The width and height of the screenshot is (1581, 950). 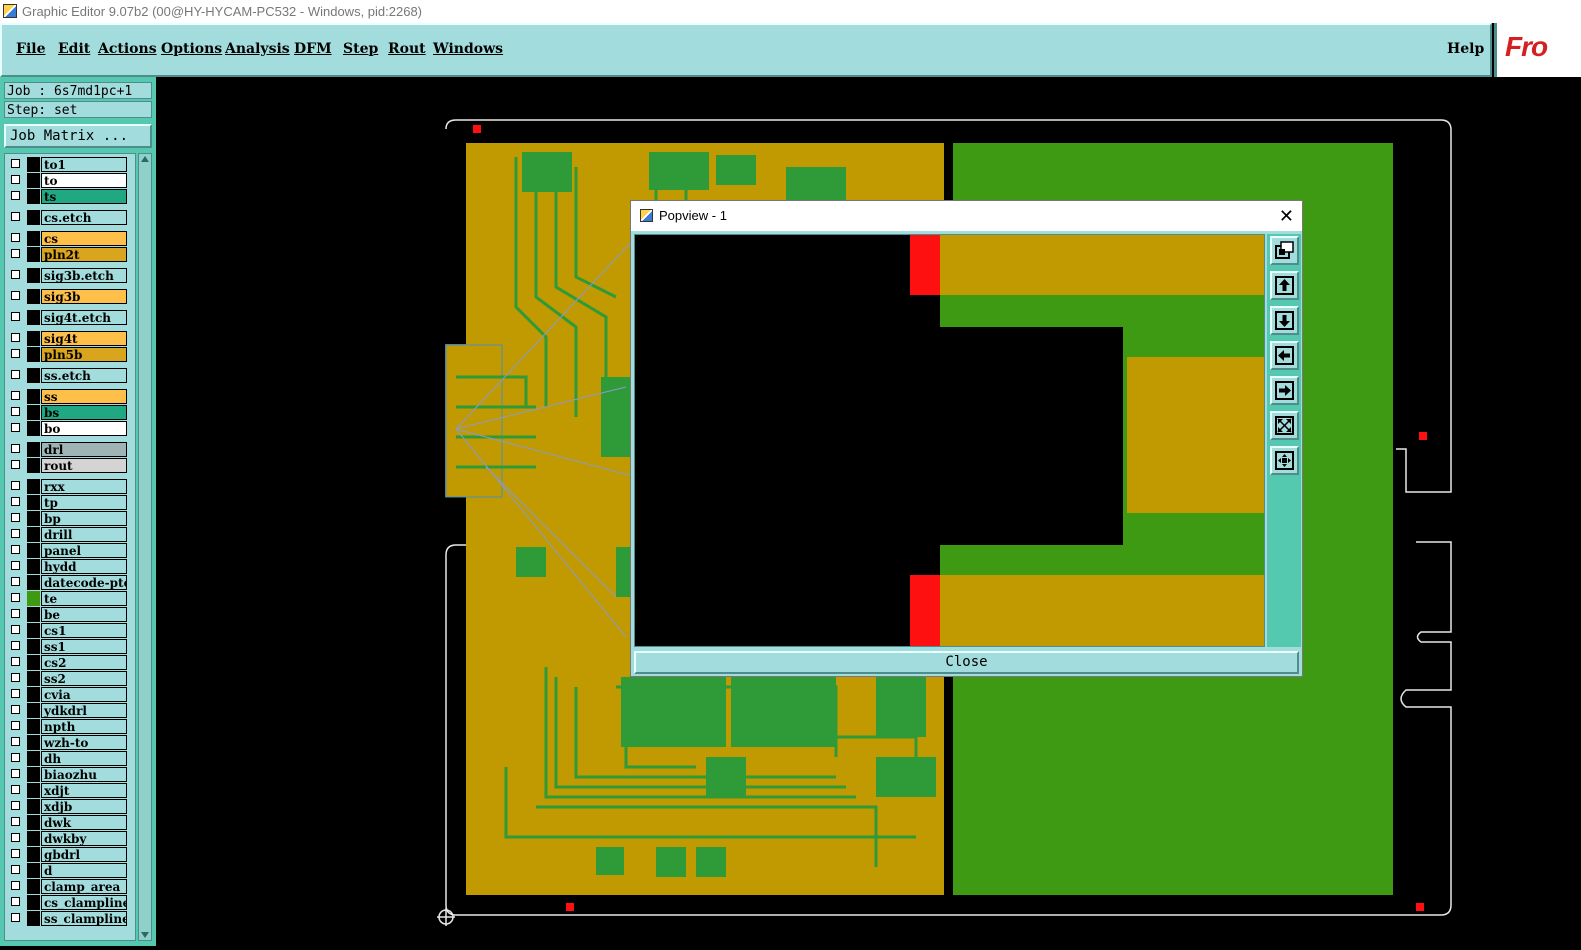 I want to click on layer-name: ss2, so click(x=84, y=678).